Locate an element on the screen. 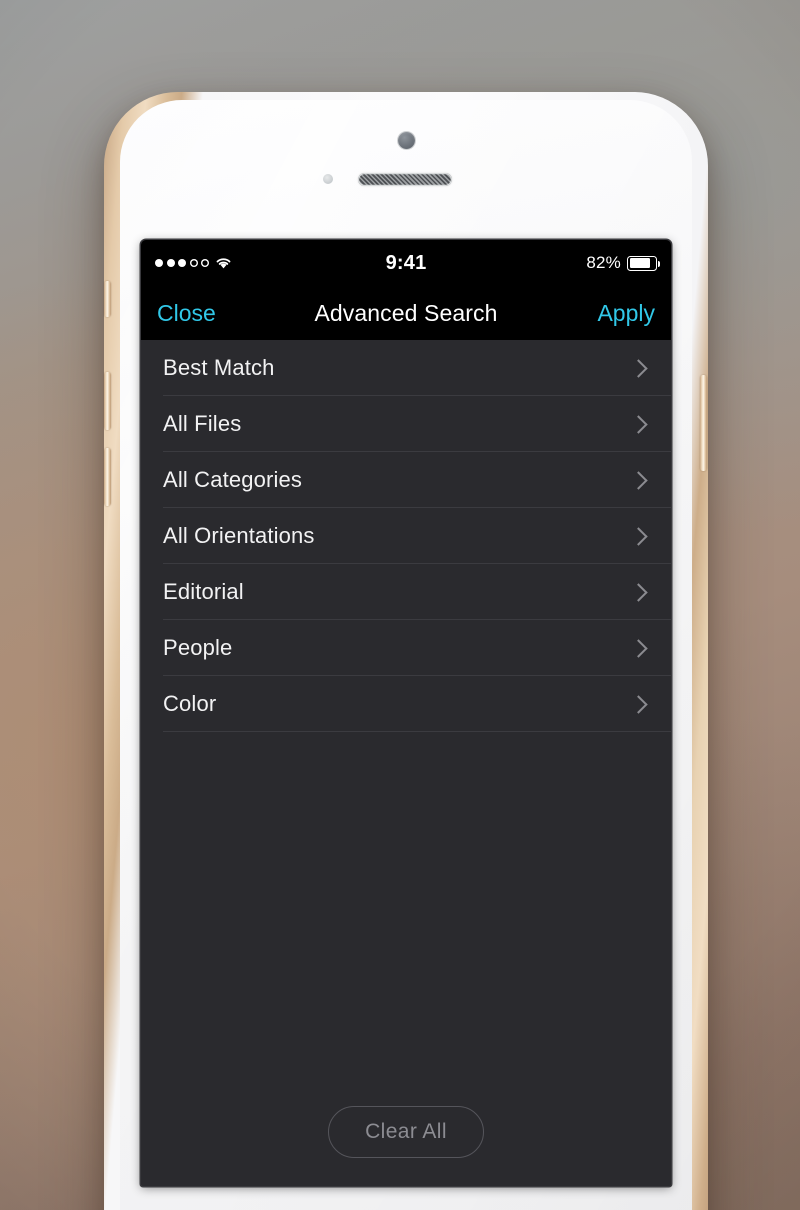 The height and width of the screenshot is (1210, 800). front-camera-icon is located at coordinates (406, 140).